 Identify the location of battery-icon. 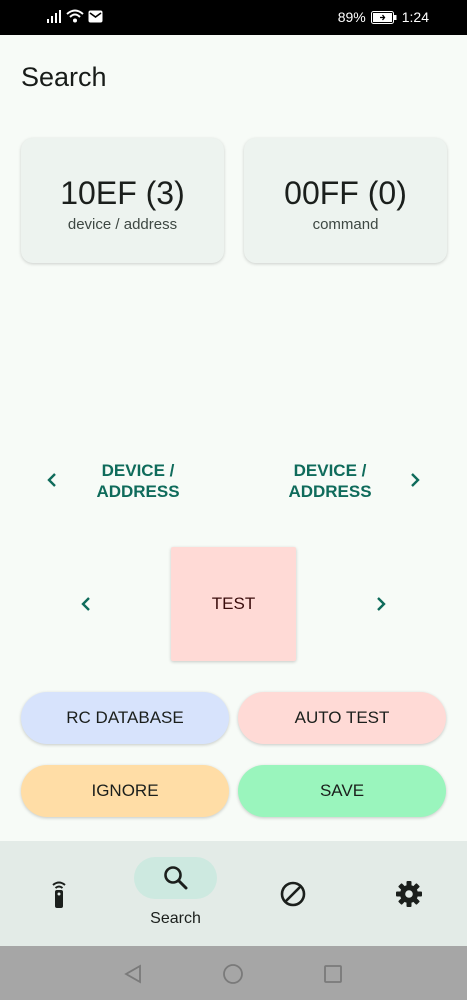
(383, 17).